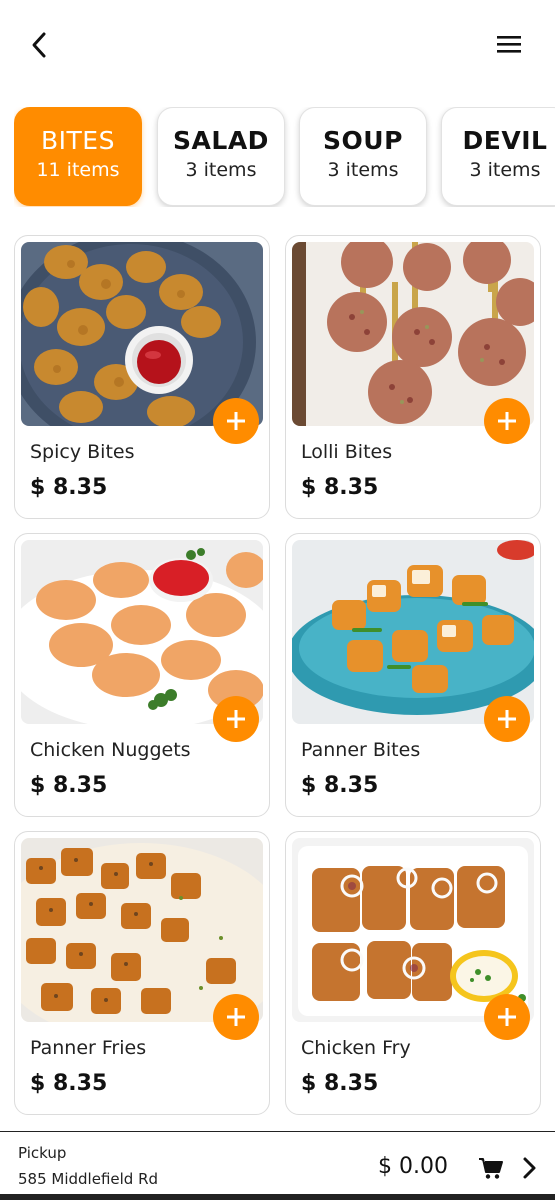  Describe the element at coordinates (363, 140) in the screenshot. I see `tab-label: SOUP` at that location.